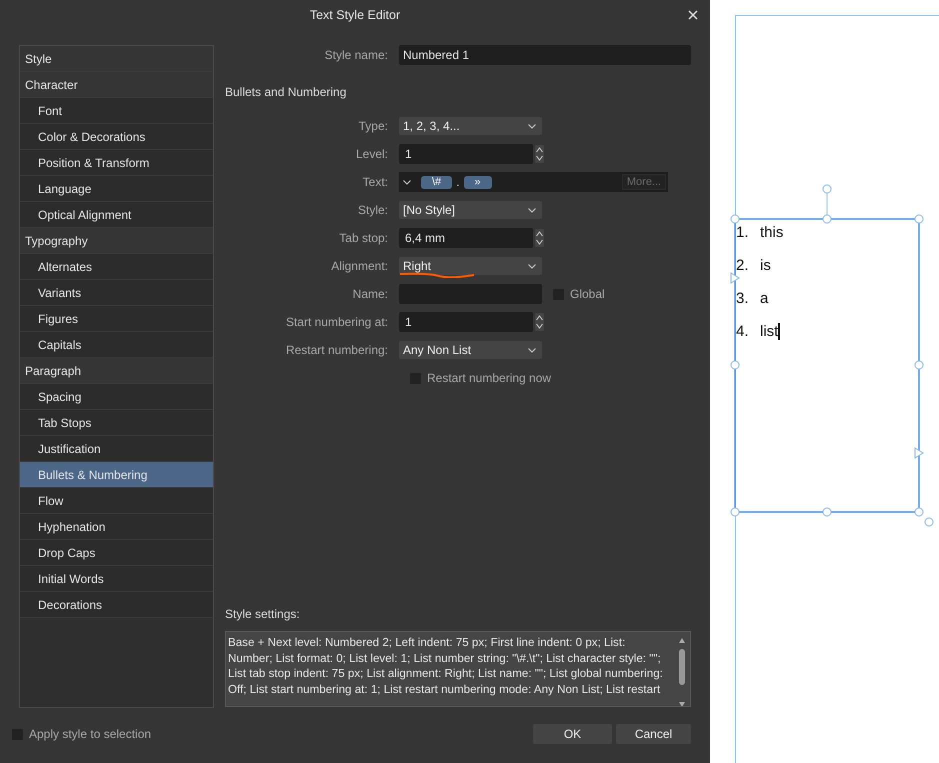  Describe the element at coordinates (116, 345) in the screenshot. I see `sidebar-item: Capitals` at that location.